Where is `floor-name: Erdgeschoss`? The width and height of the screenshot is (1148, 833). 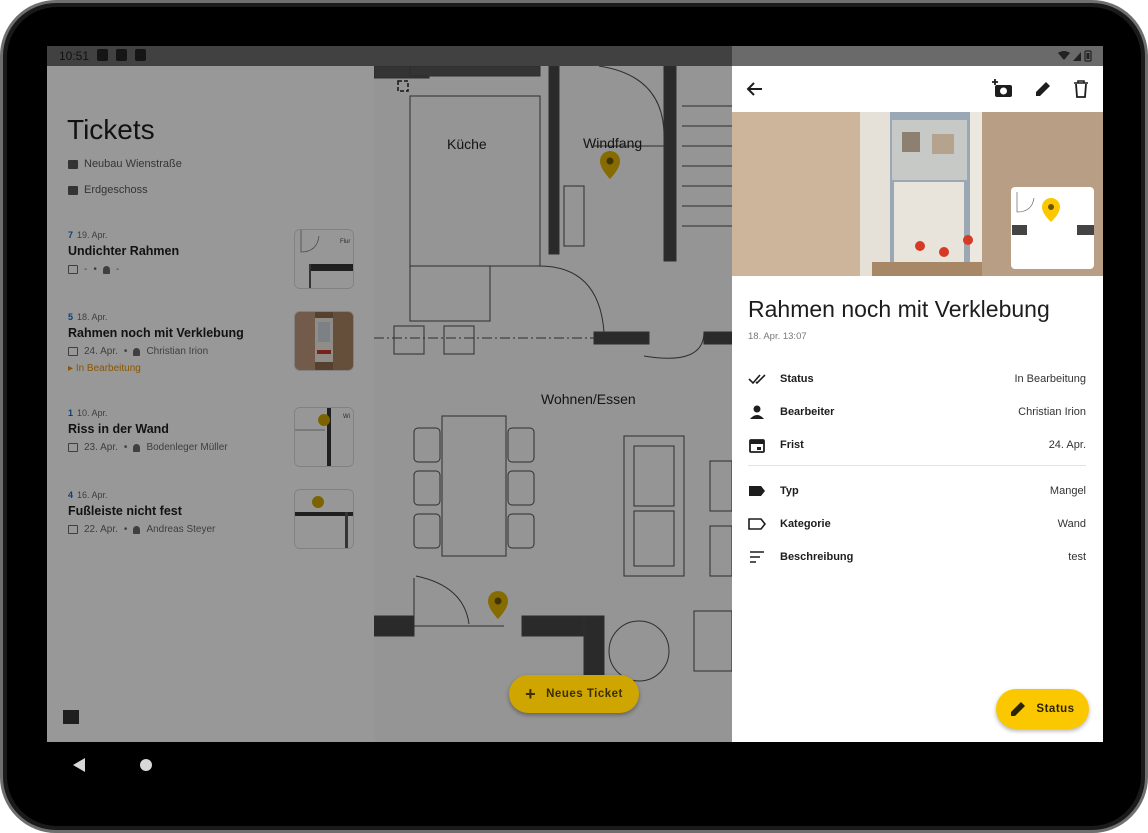 floor-name: Erdgeschoss is located at coordinates (116, 190).